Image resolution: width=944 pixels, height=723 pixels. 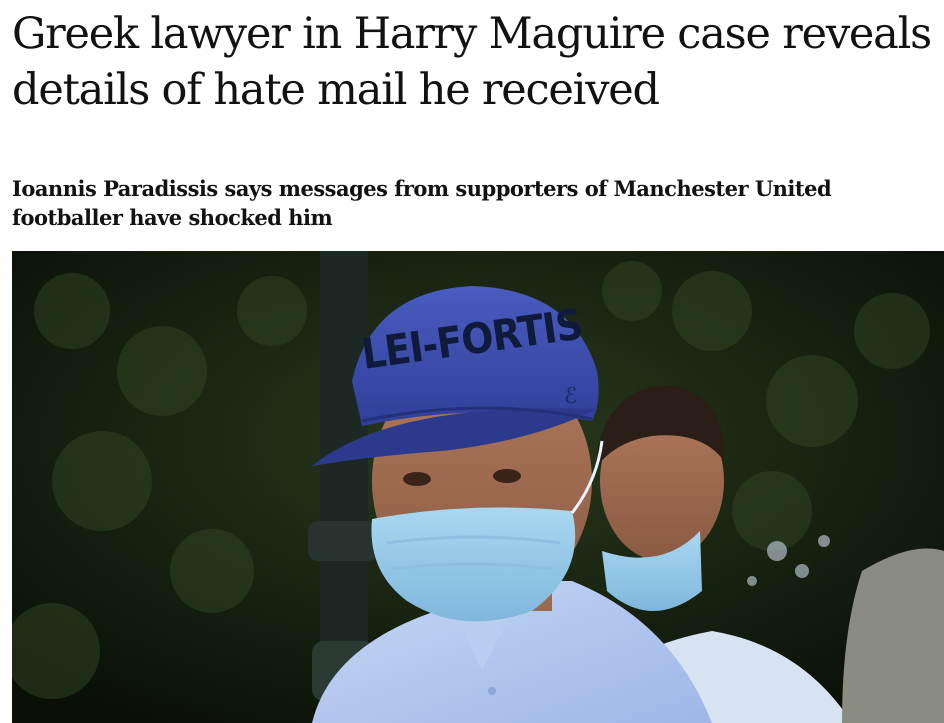 What do you see at coordinates (570, 396) in the screenshot?
I see `svg-text: ℰ` at bounding box center [570, 396].